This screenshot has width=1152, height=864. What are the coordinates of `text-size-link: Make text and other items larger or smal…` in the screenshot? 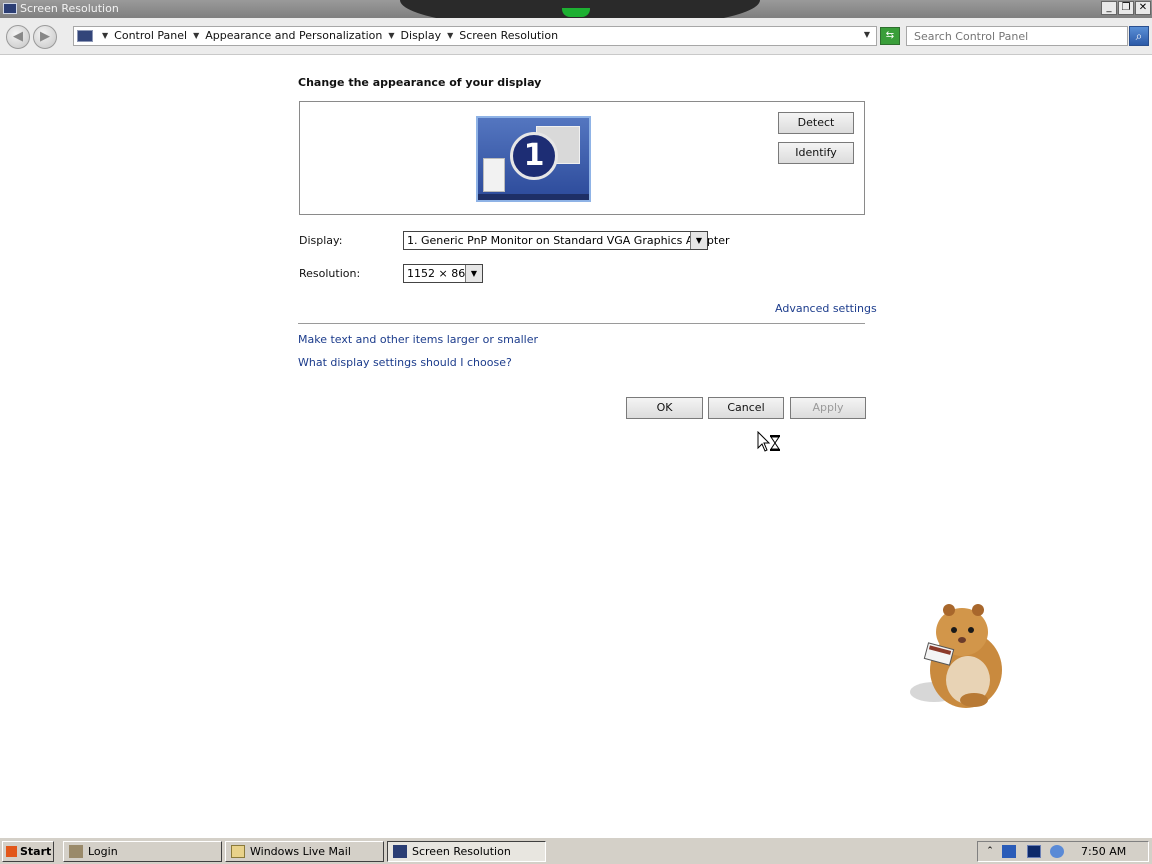 It's located at (418, 339).